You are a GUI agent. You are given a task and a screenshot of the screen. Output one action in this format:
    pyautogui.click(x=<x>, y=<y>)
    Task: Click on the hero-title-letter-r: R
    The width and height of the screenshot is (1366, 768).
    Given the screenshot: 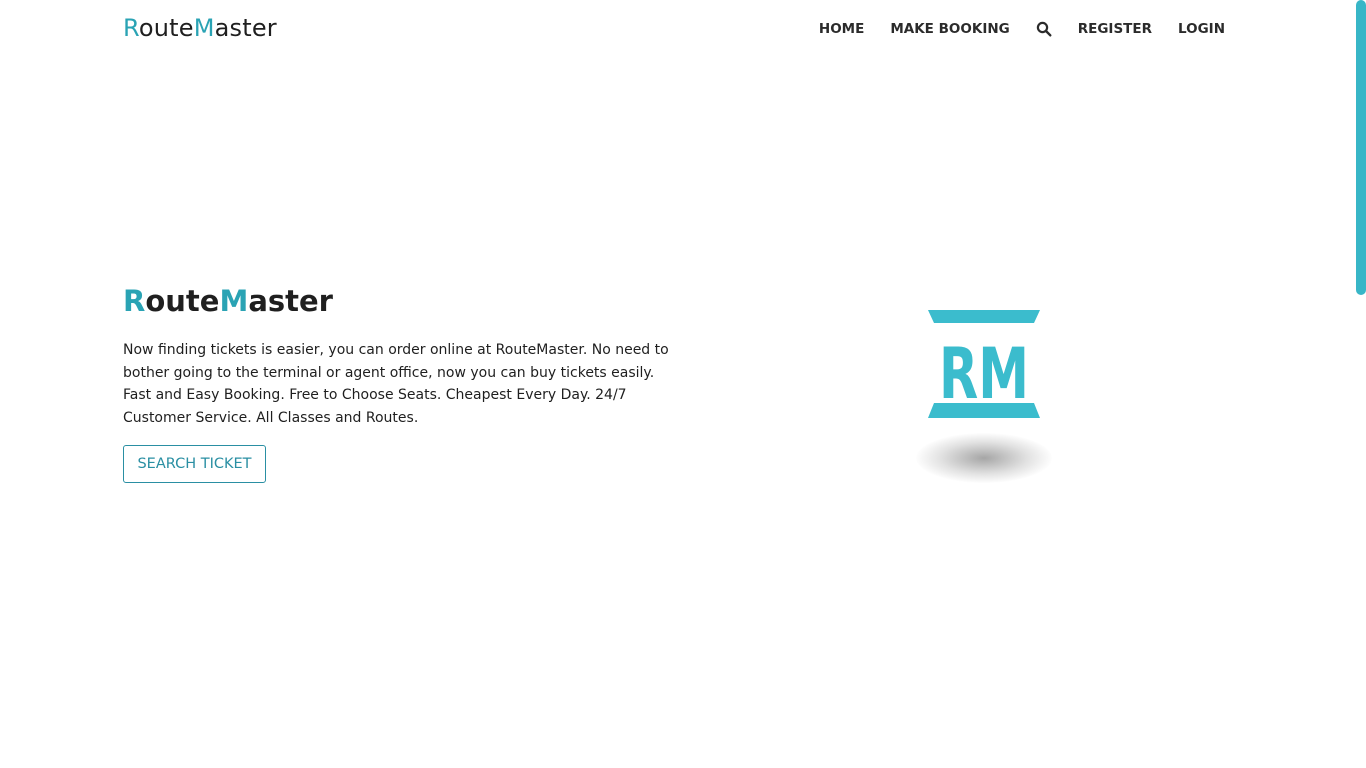 What is the action you would take?
    pyautogui.click(x=134, y=301)
    